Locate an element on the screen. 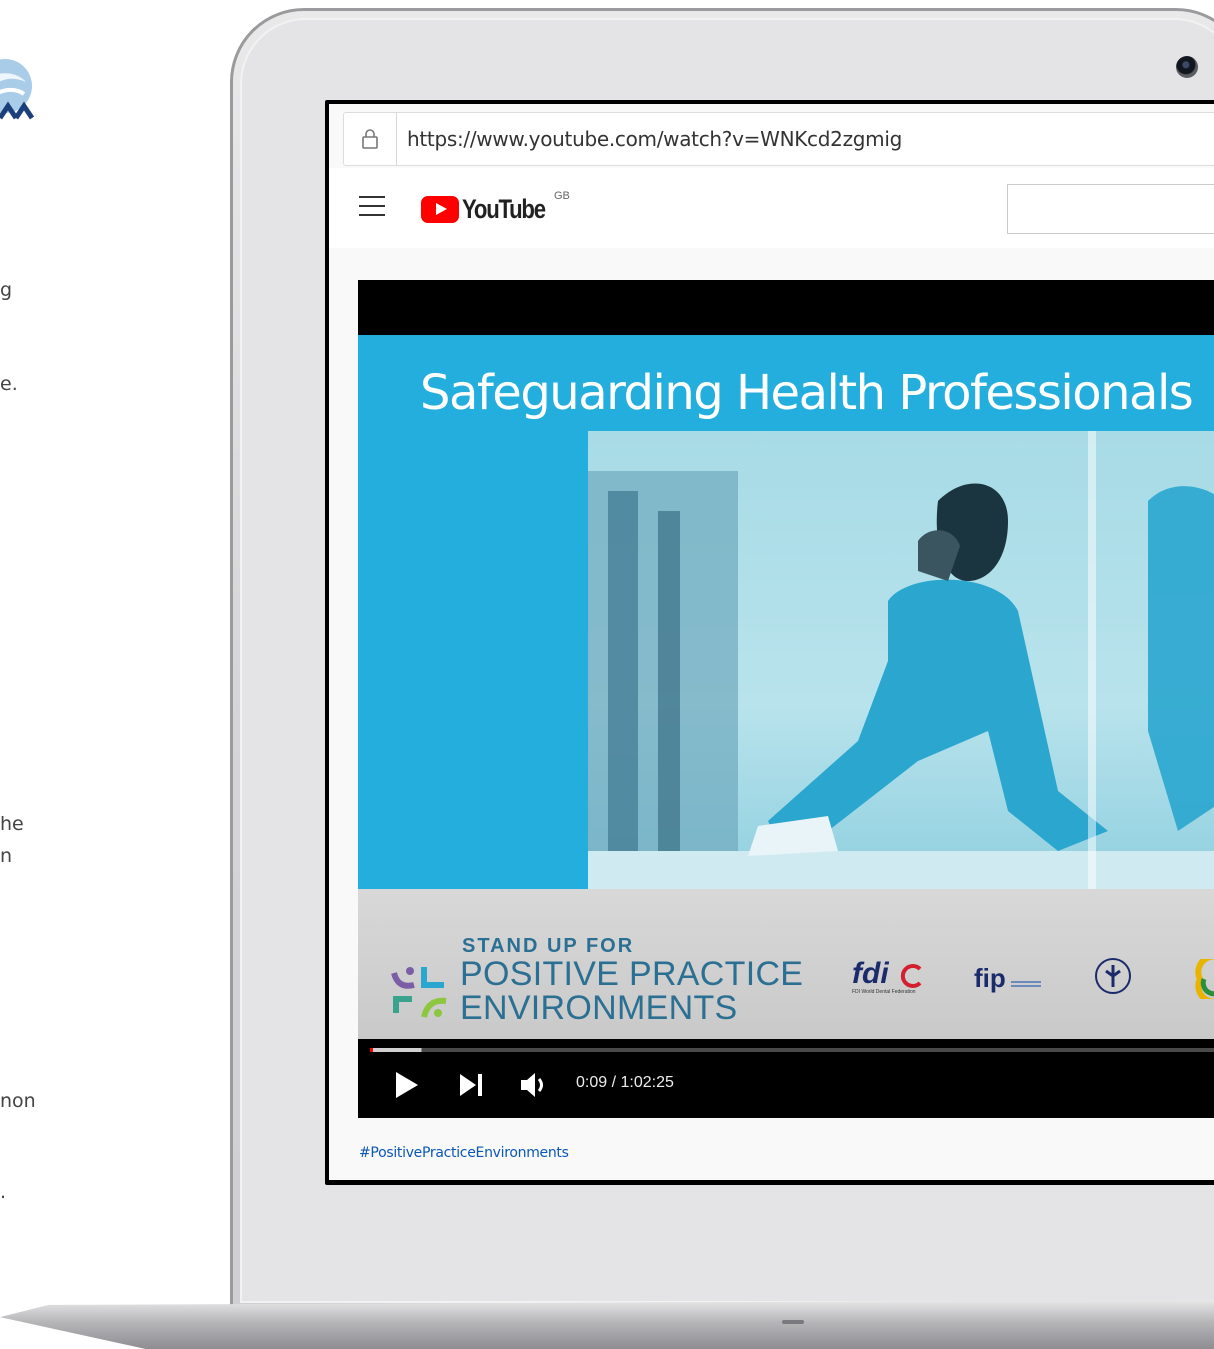 The image size is (1214, 1349). player-controls: 0:09 / 1:02:25 is located at coordinates (786, 1085).